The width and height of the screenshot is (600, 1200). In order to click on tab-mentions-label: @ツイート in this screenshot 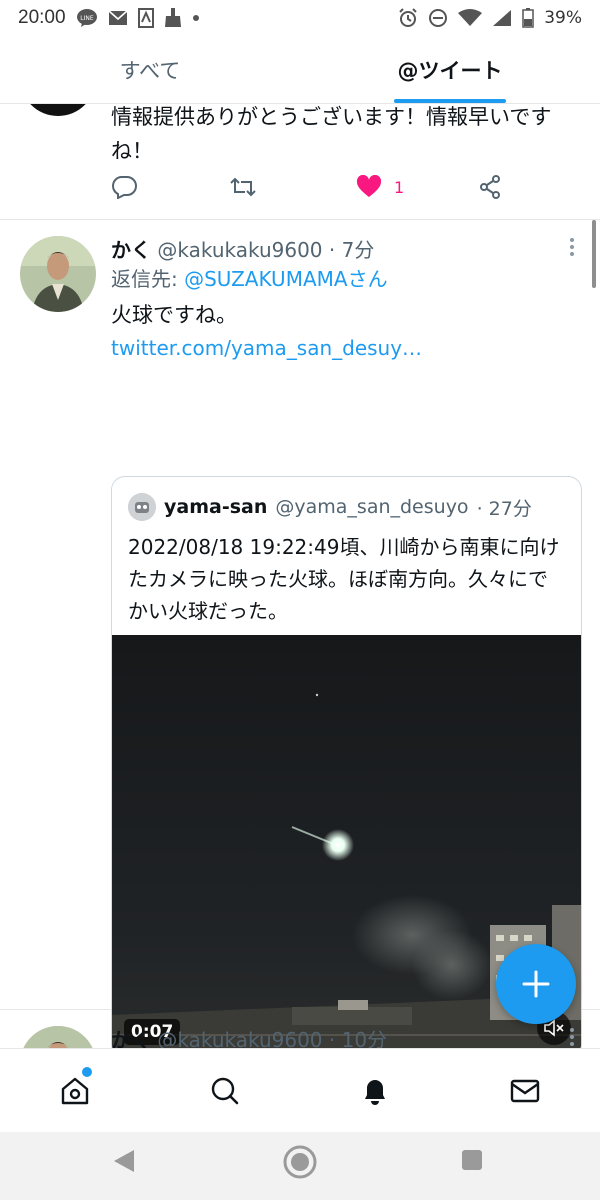, I will do `click(450, 70)`.